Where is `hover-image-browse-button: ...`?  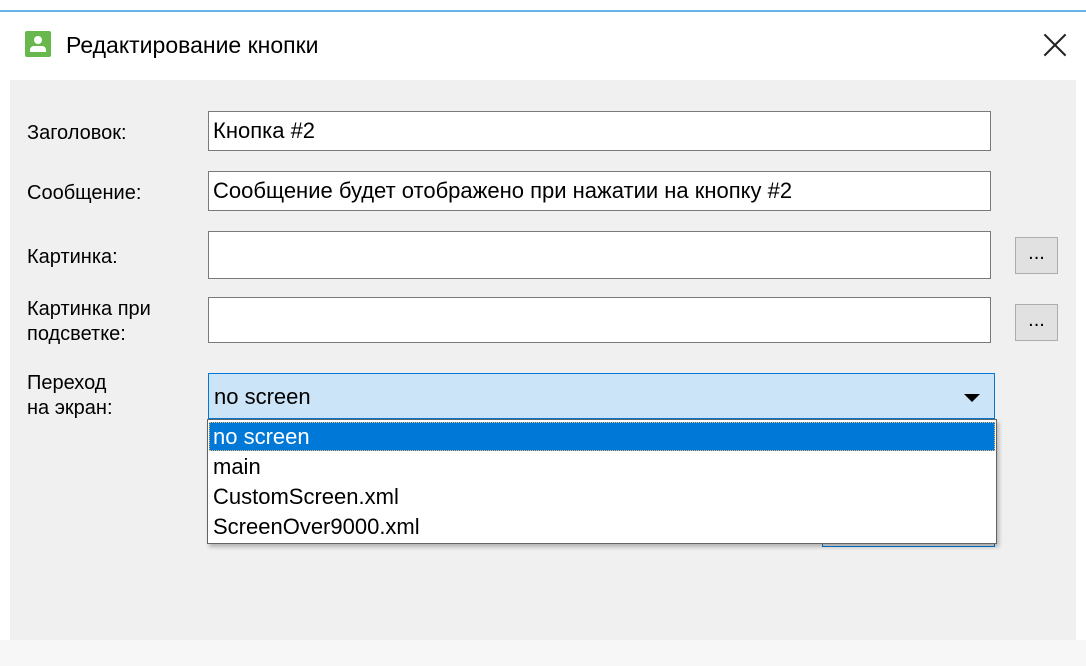 hover-image-browse-button: ... is located at coordinates (1036, 322).